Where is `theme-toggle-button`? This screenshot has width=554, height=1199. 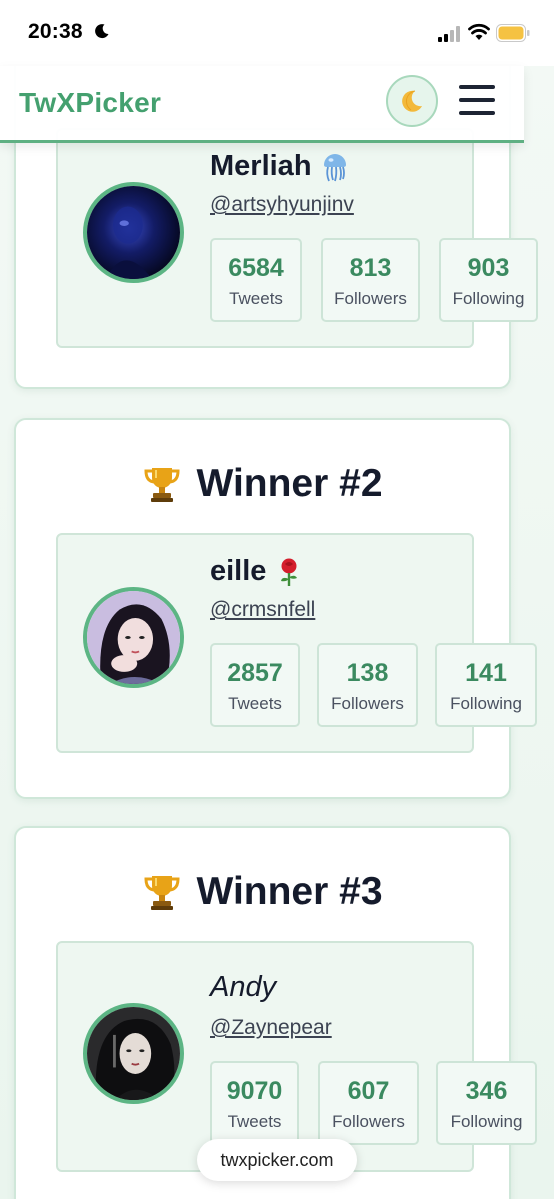
theme-toggle-button is located at coordinates (412, 101).